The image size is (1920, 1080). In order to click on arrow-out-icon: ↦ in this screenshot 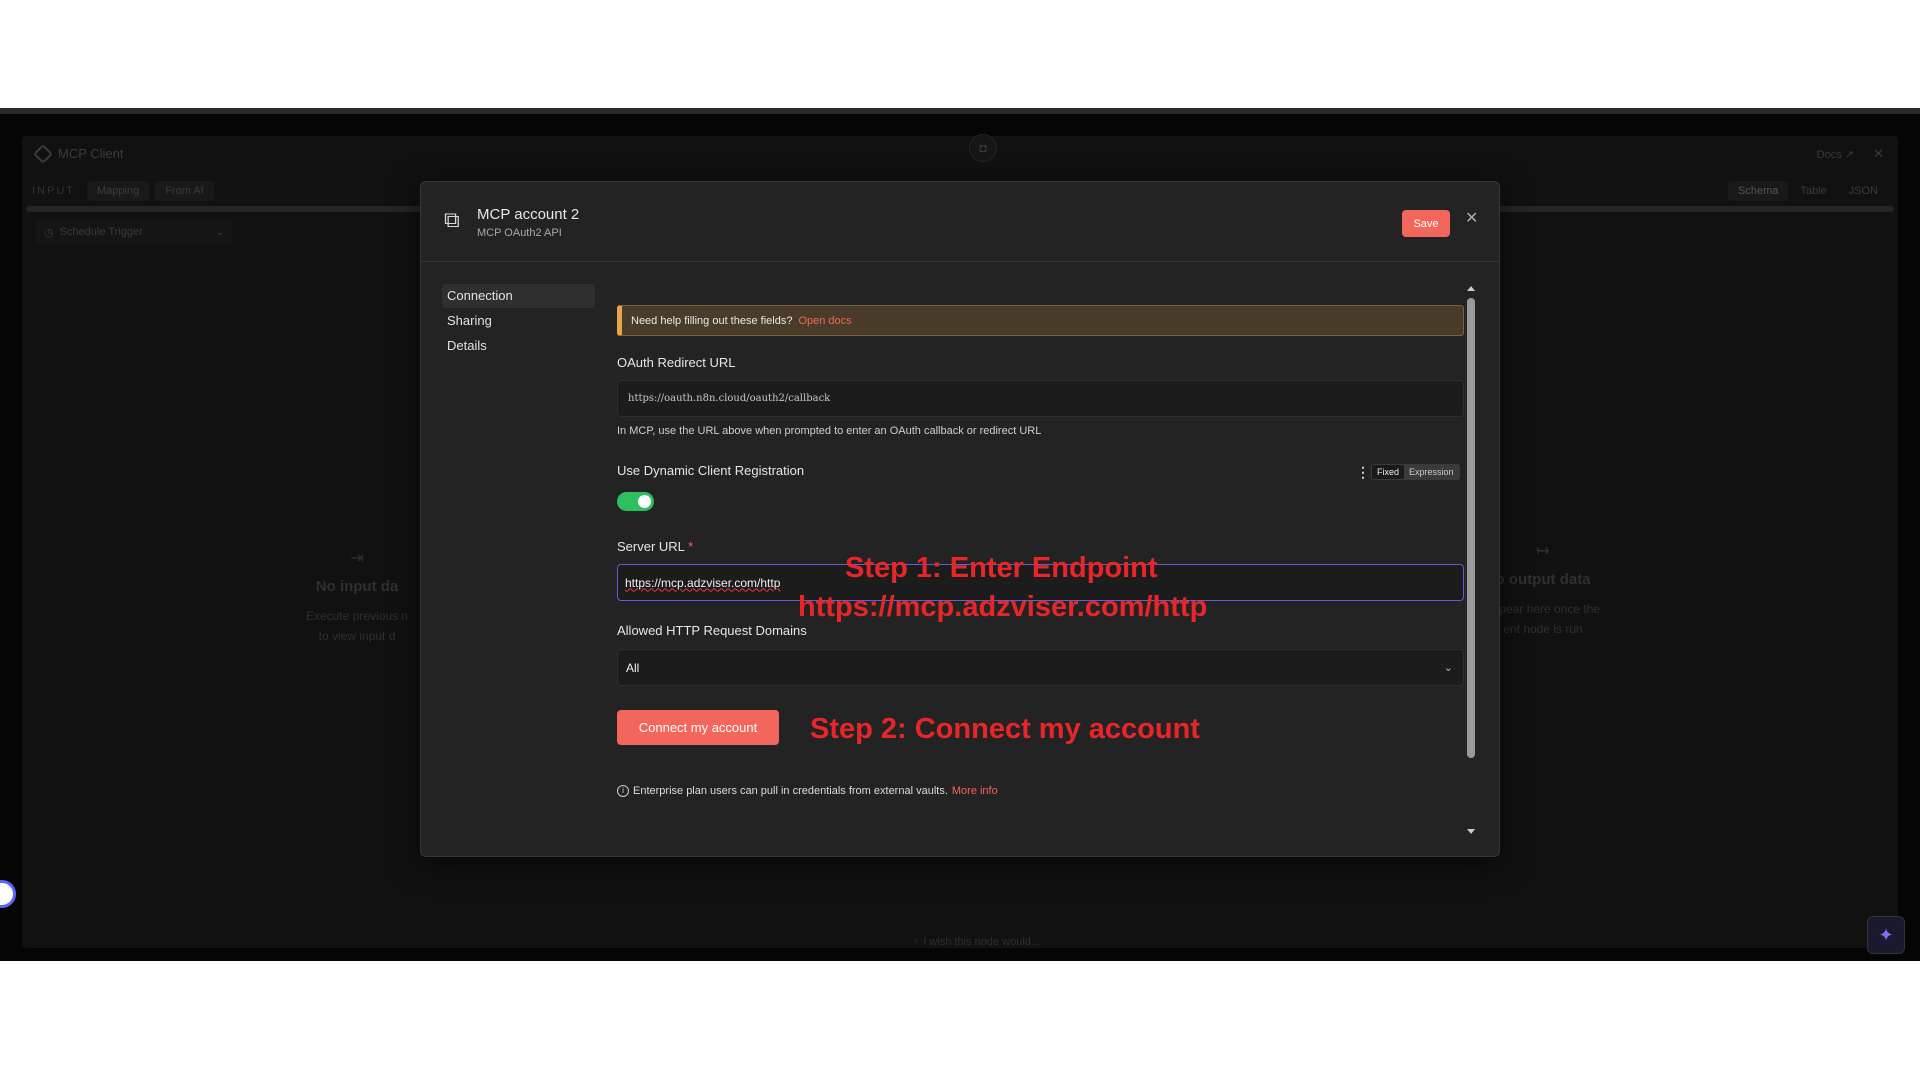, I will do `click(1543, 551)`.